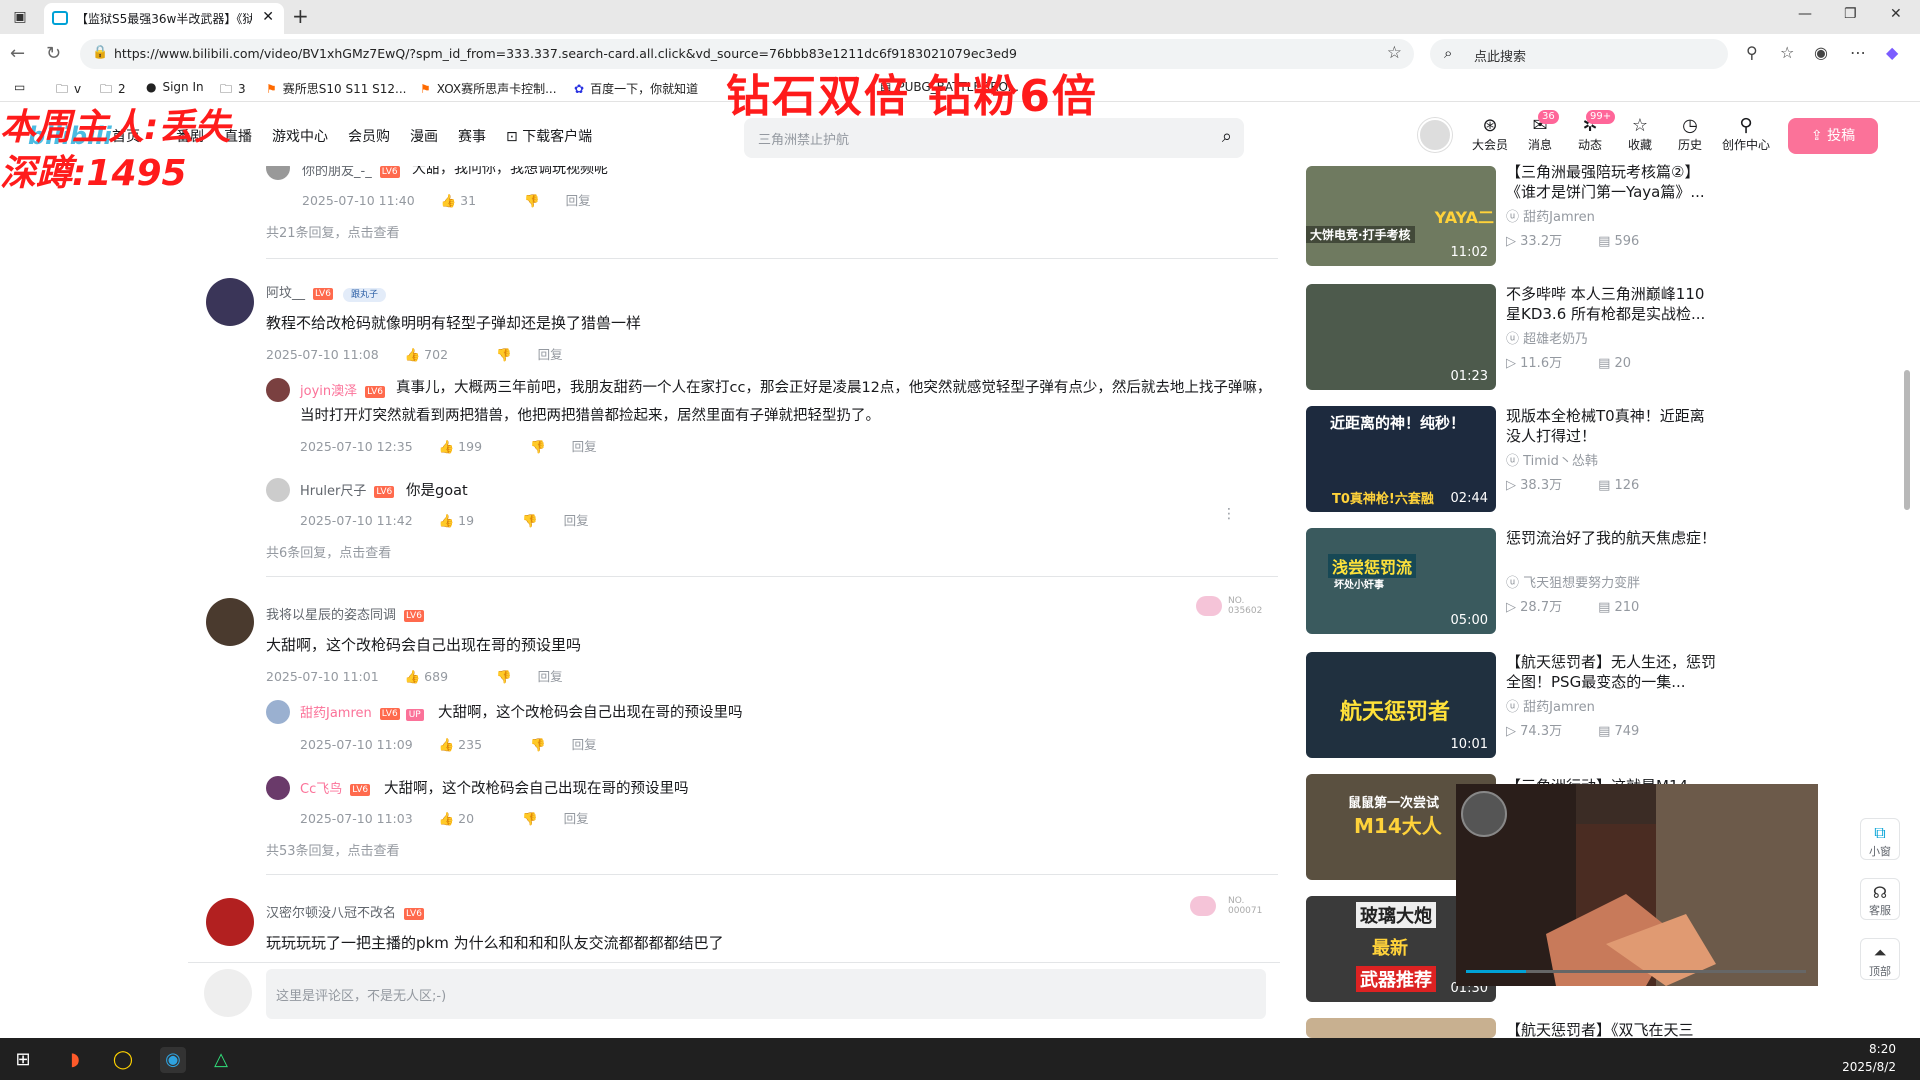  Describe the element at coordinates (636, 88) in the screenshot. I see `bookmark-baidu: ✿ 百度一下，你就知道` at that location.